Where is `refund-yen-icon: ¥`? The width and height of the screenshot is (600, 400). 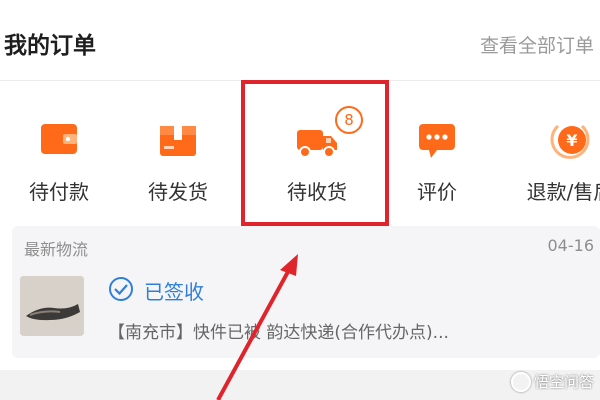
refund-yen-icon: ¥ is located at coordinates (570, 141).